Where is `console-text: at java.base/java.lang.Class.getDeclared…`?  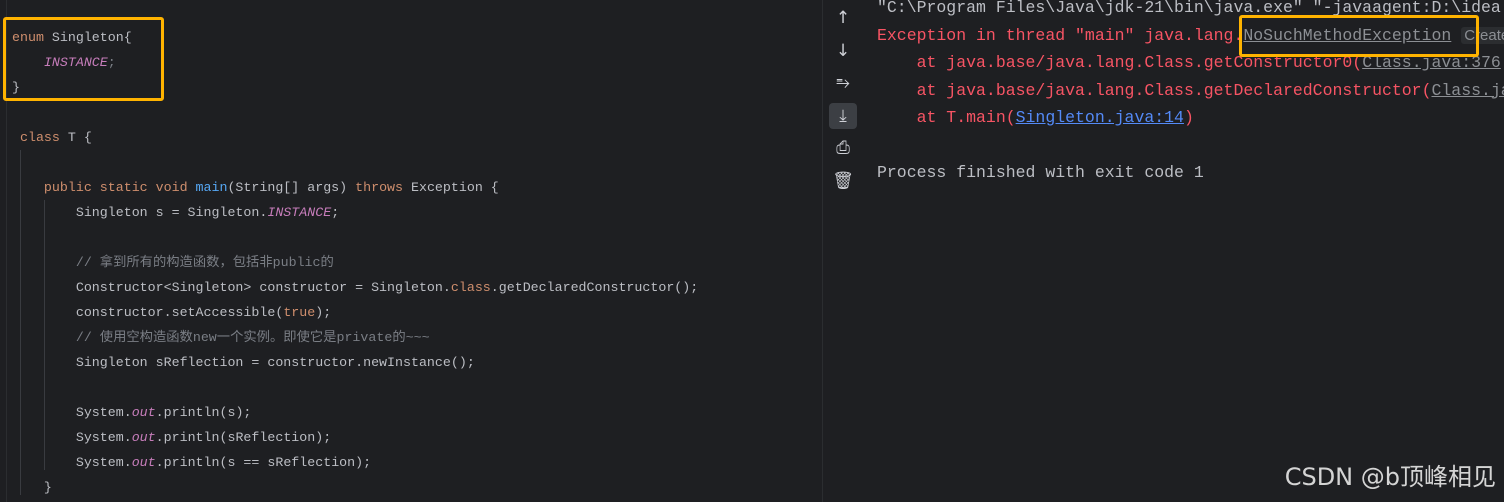 console-text: at java.base/java.lang.Class.getDeclared… is located at coordinates (1154, 90).